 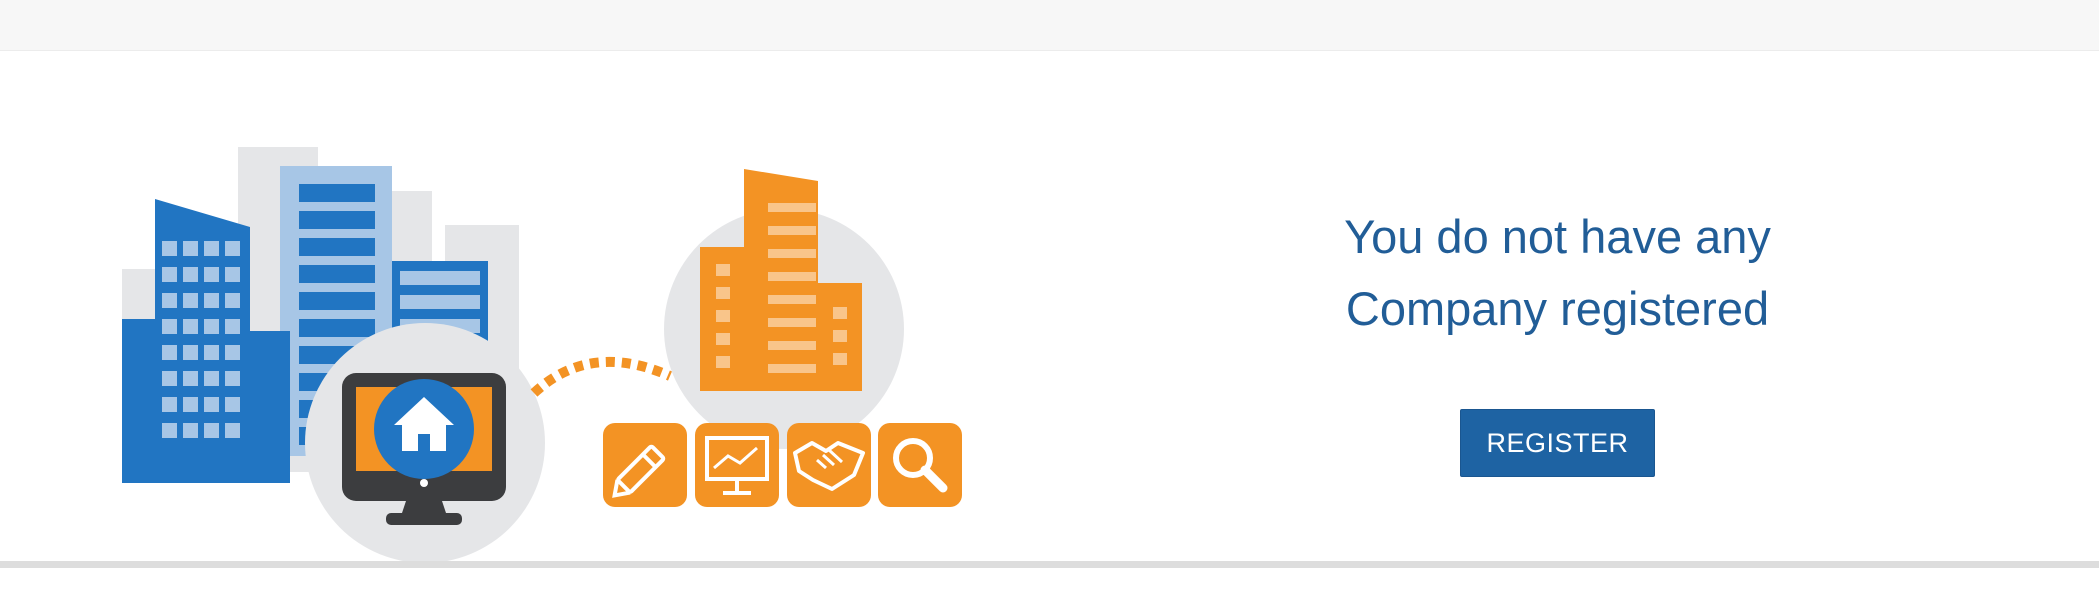 I want to click on building-icon, so click(x=784, y=309).